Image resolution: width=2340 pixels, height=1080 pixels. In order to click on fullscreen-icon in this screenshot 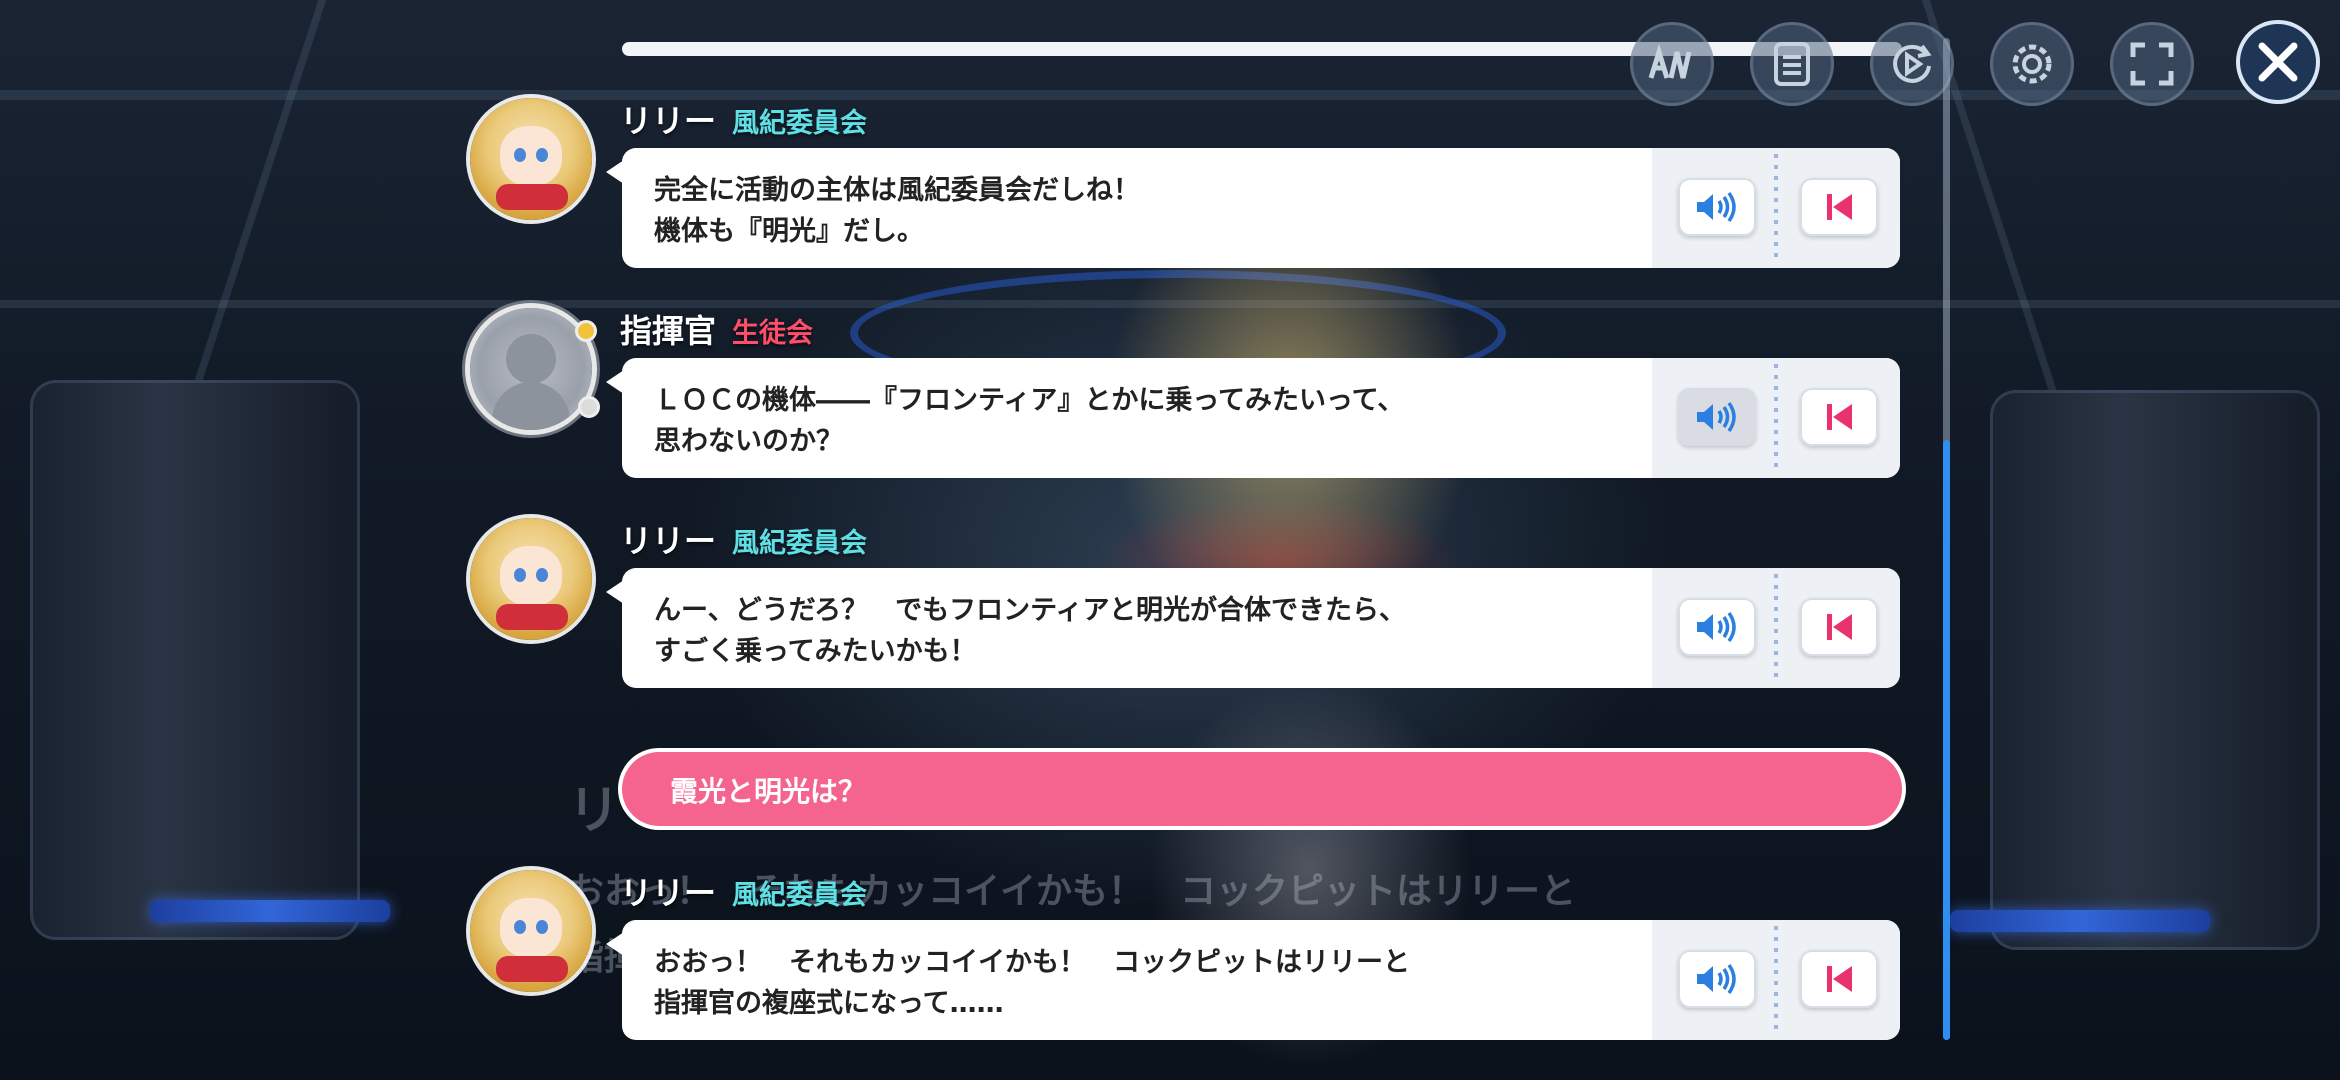, I will do `click(2152, 64)`.